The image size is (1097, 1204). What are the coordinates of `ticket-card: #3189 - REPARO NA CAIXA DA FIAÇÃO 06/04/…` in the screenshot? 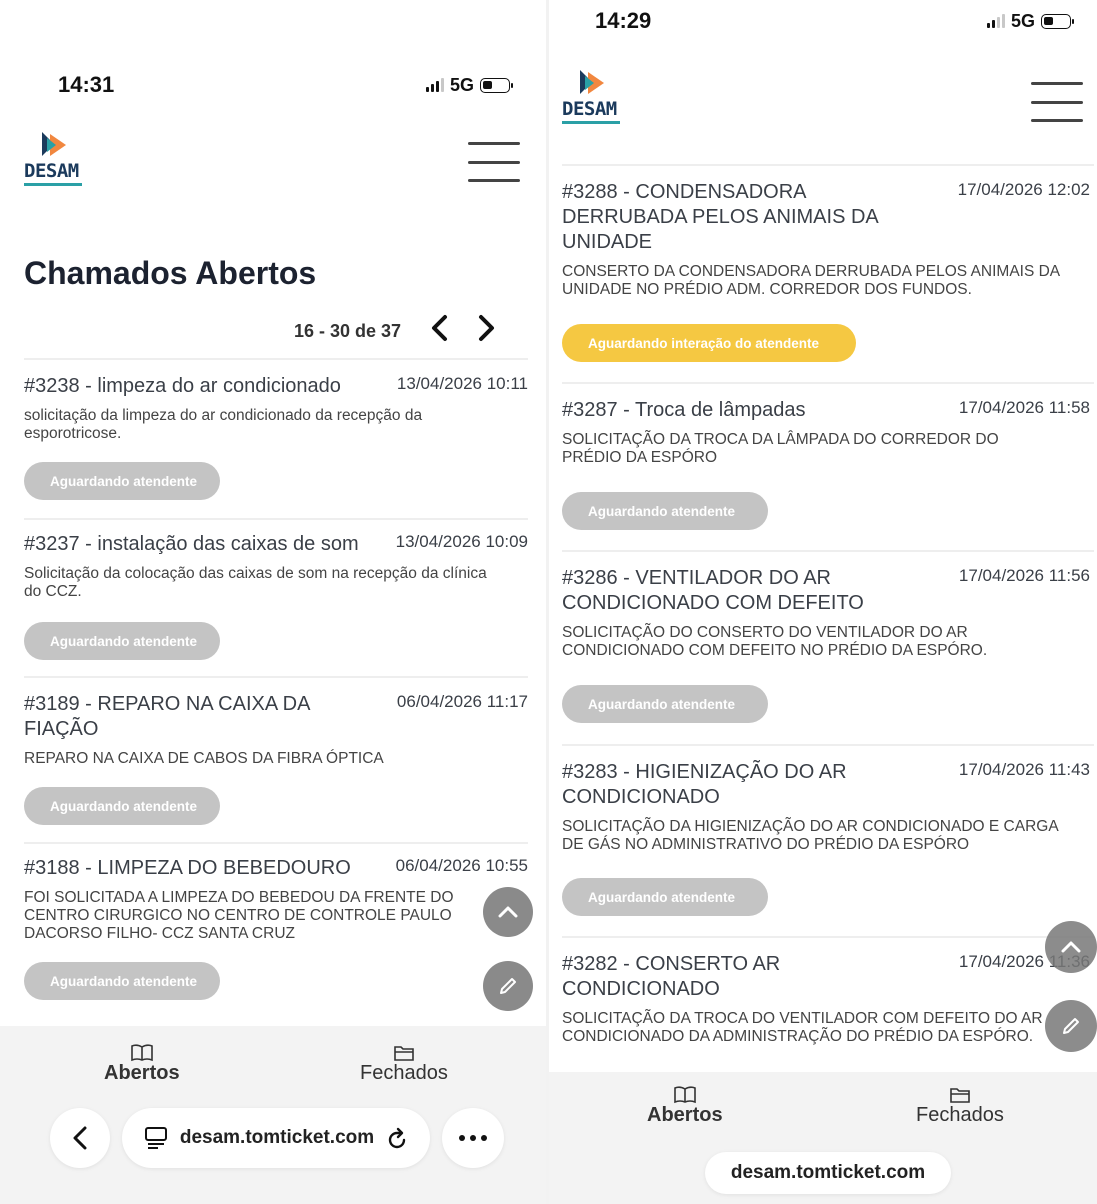 It's located at (276, 760).